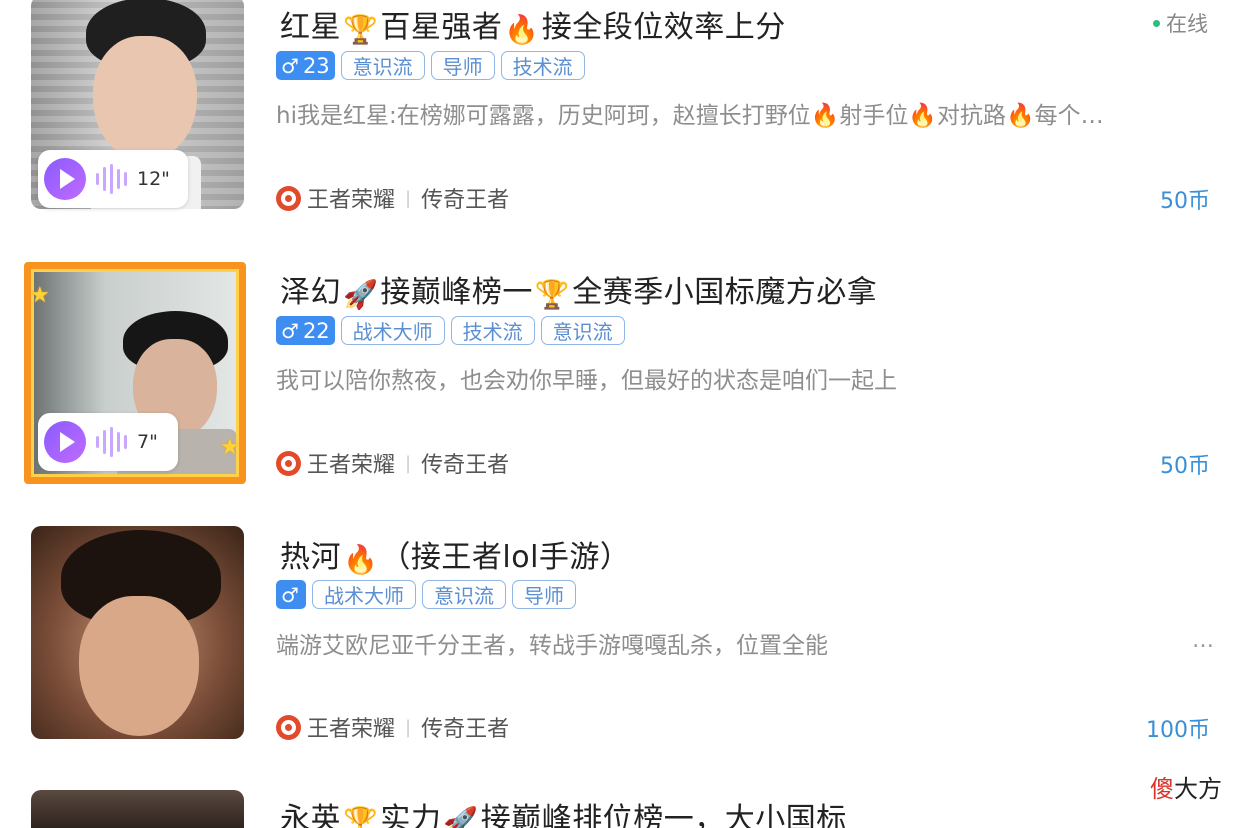  I want to click on player-name: 红星, so click(310, 27).